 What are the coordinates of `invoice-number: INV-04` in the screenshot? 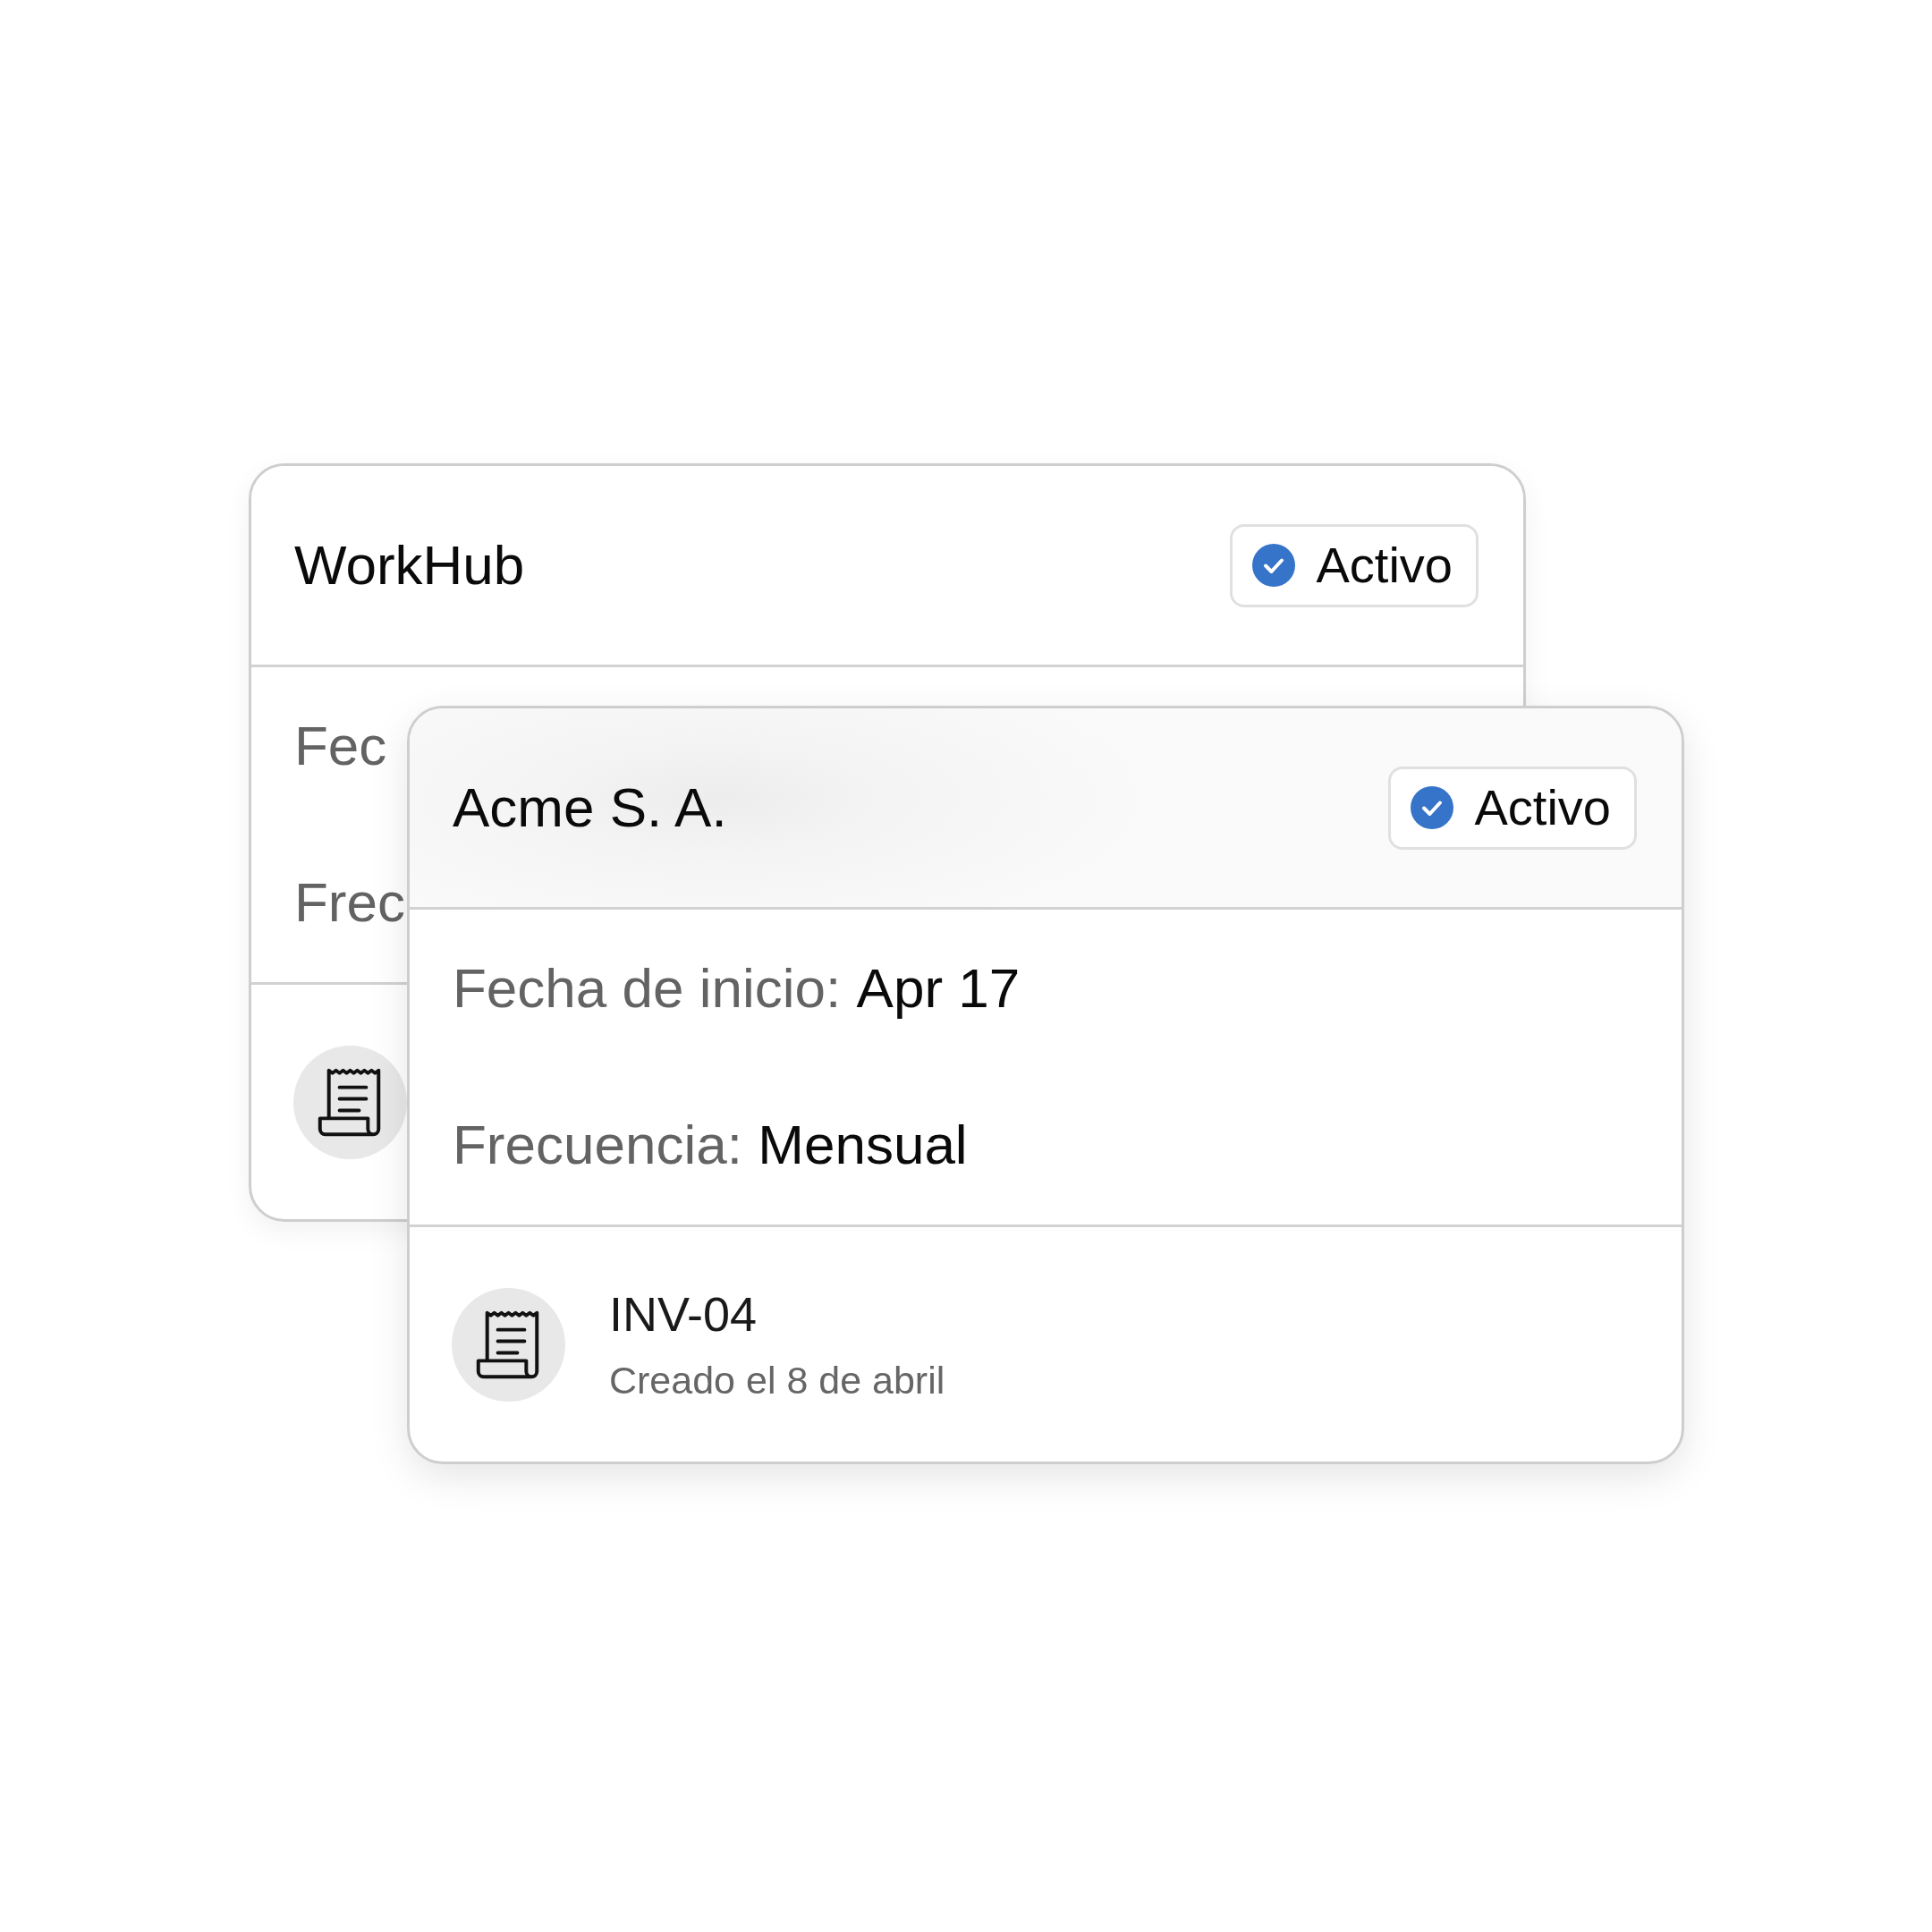 It's located at (683, 1313).